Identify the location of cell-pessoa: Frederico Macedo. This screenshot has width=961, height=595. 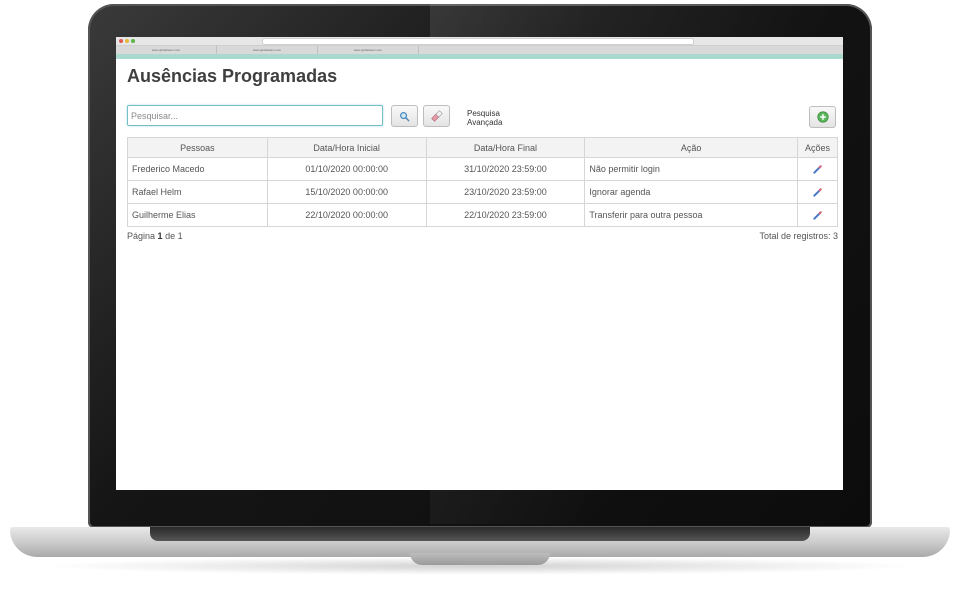
(197, 169).